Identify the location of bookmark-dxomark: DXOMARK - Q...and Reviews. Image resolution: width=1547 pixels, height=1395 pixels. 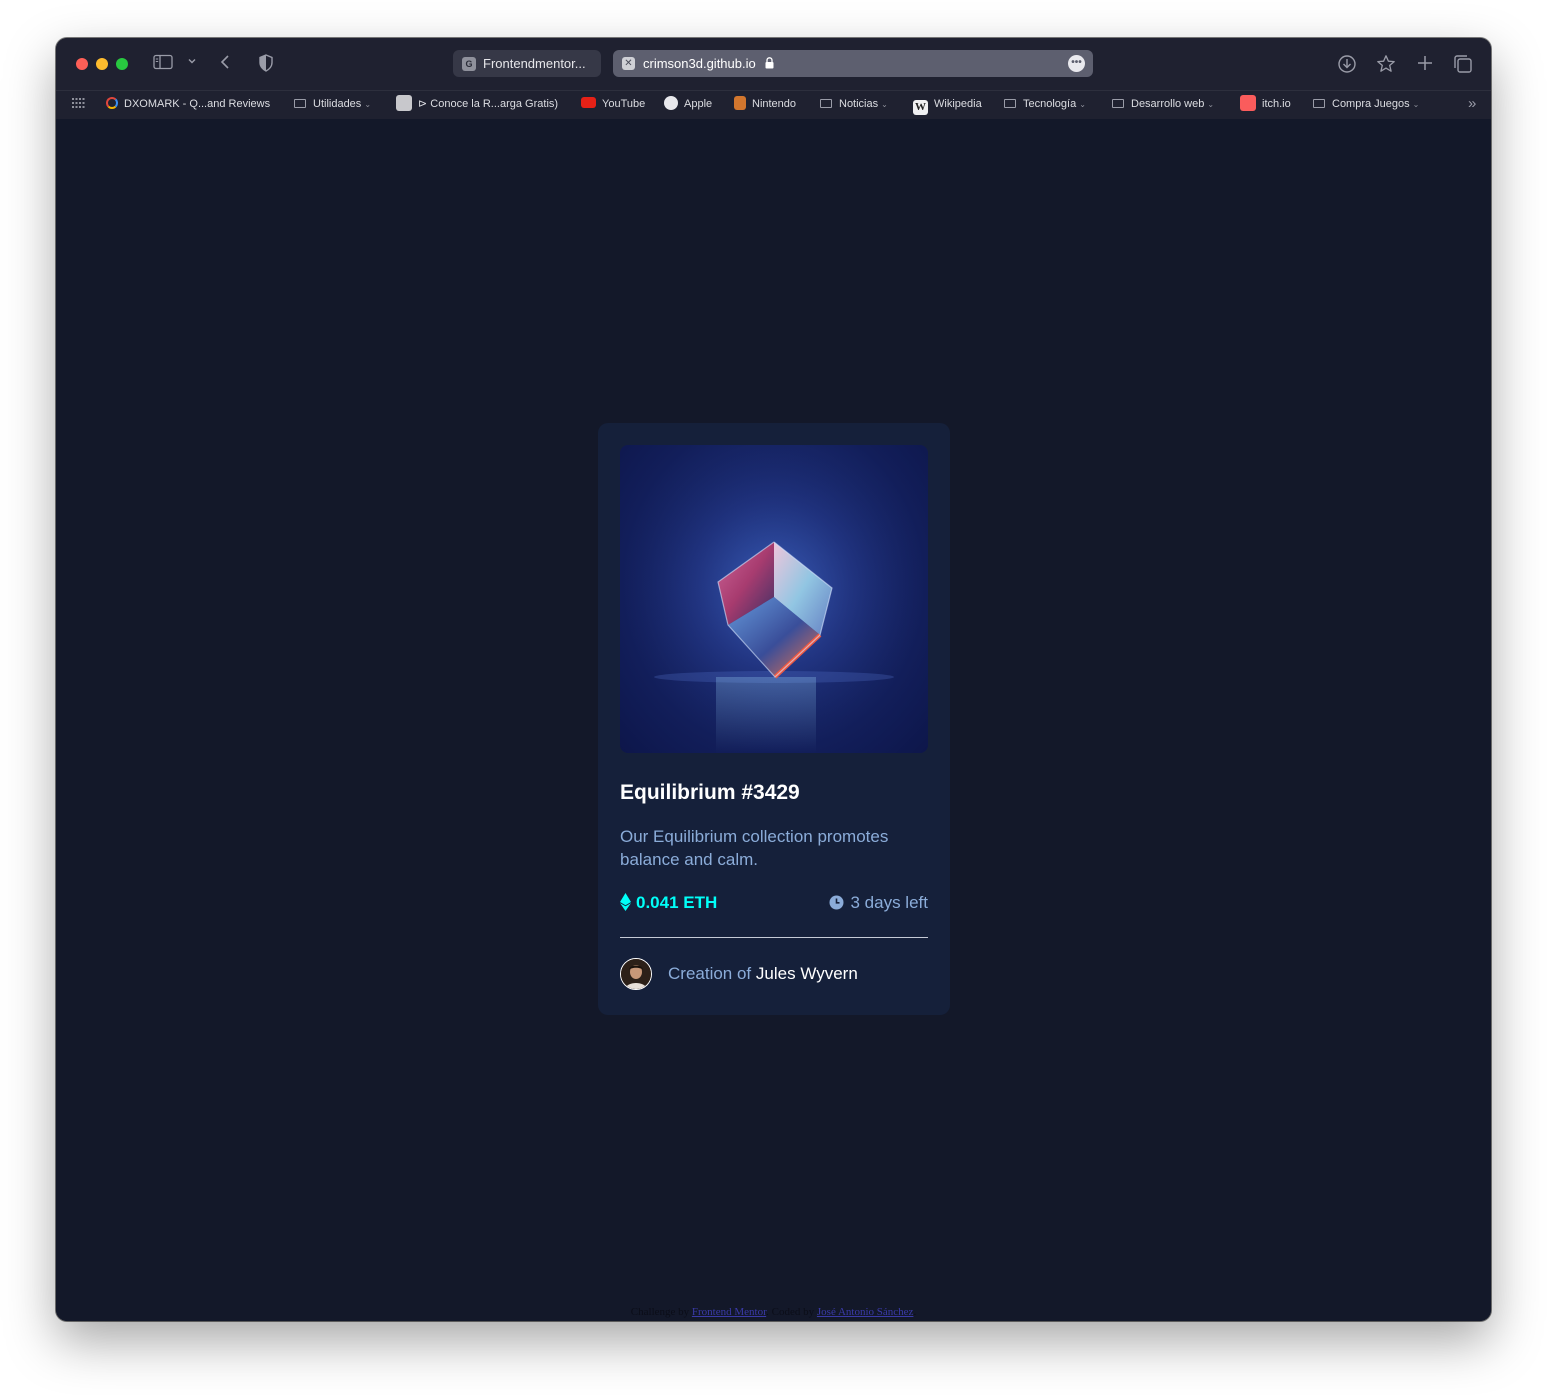
(188, 105).